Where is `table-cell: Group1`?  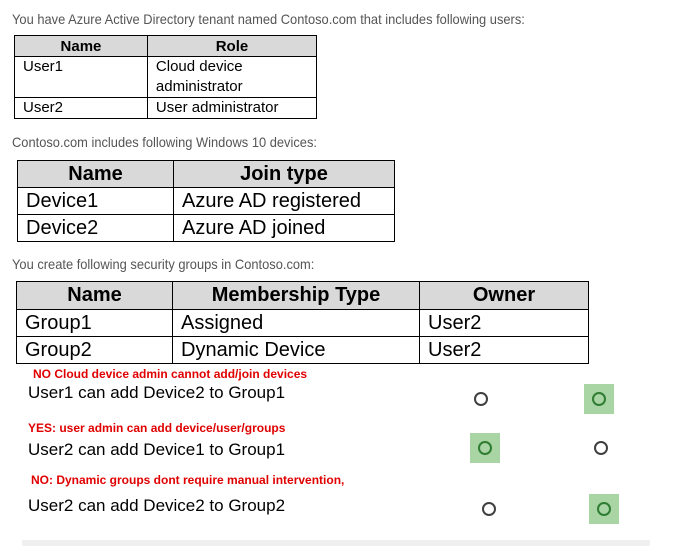
table-cell: Group1 is located at coordinates (94, 323).